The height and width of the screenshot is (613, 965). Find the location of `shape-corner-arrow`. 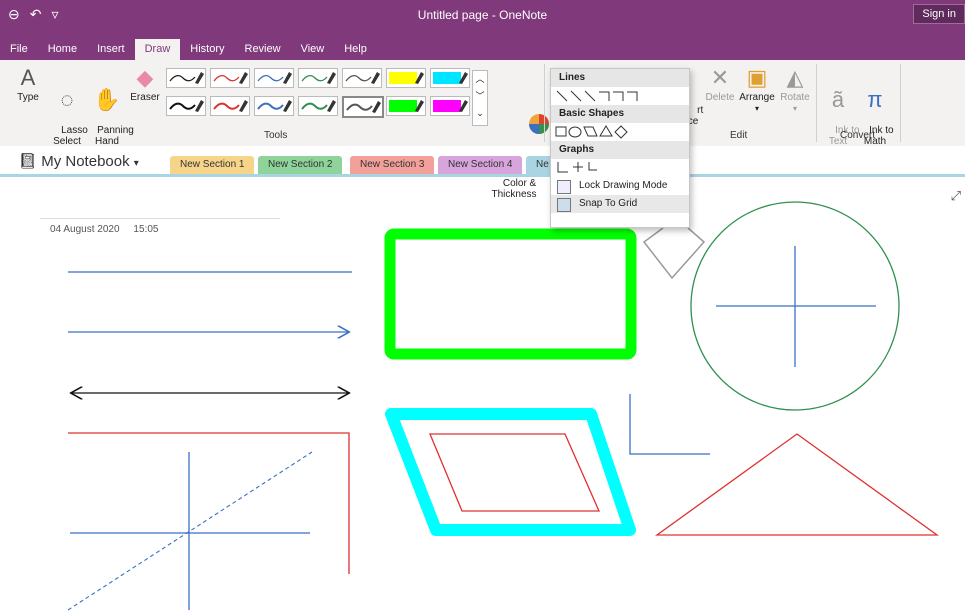

shape-corner-arrow is located at coordinates (618, 96).